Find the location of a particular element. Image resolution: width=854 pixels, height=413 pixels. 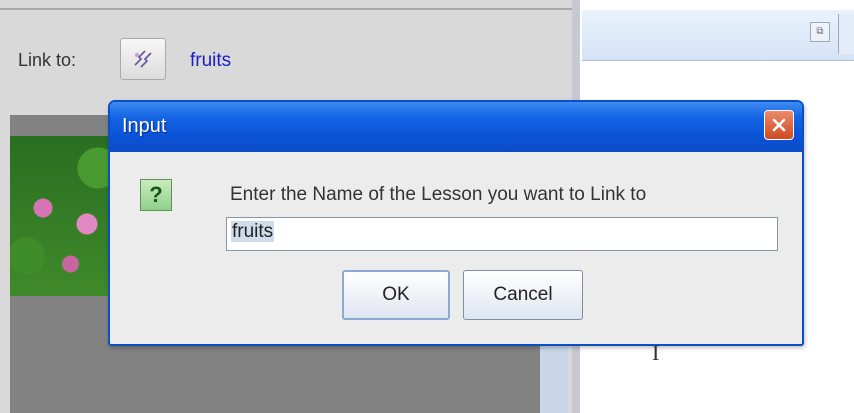

link-picker-icon is located at coordinates (143, 59).